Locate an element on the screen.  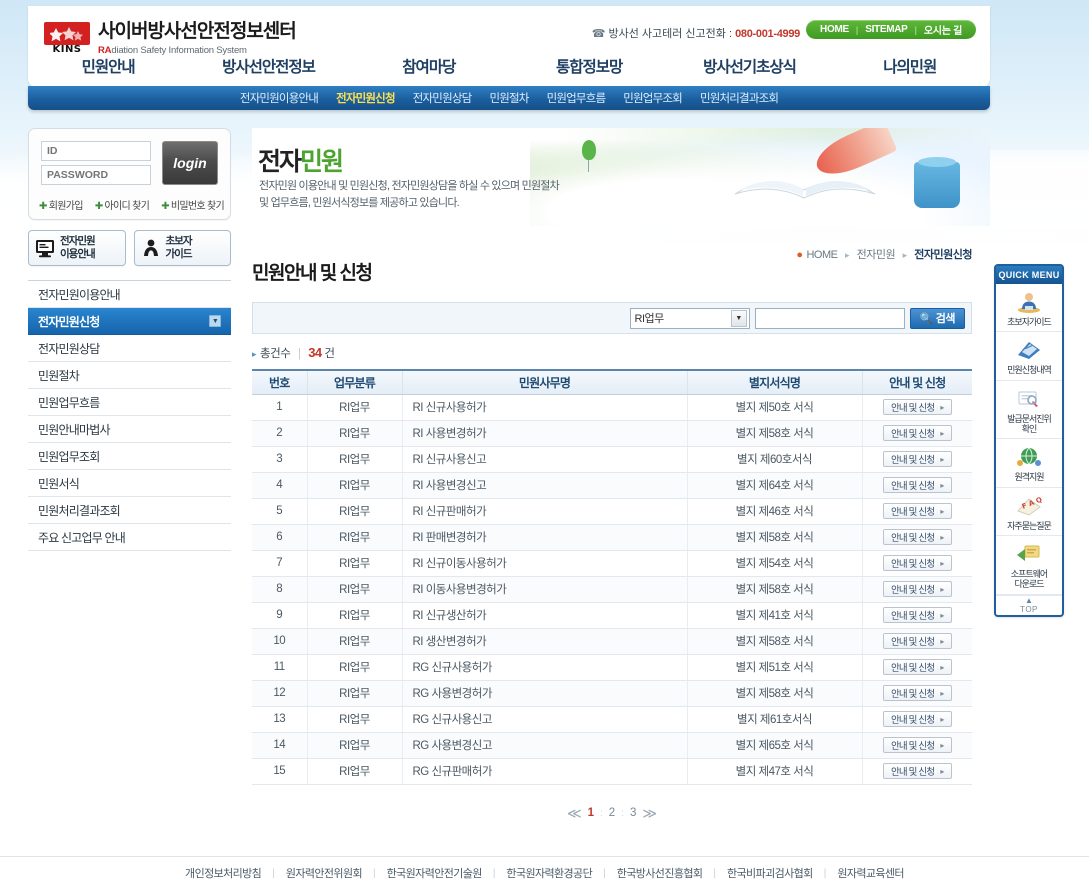
quick-menu-item-document-verification: 발급문서진위 확인 is located at coordinates (1029, 410).